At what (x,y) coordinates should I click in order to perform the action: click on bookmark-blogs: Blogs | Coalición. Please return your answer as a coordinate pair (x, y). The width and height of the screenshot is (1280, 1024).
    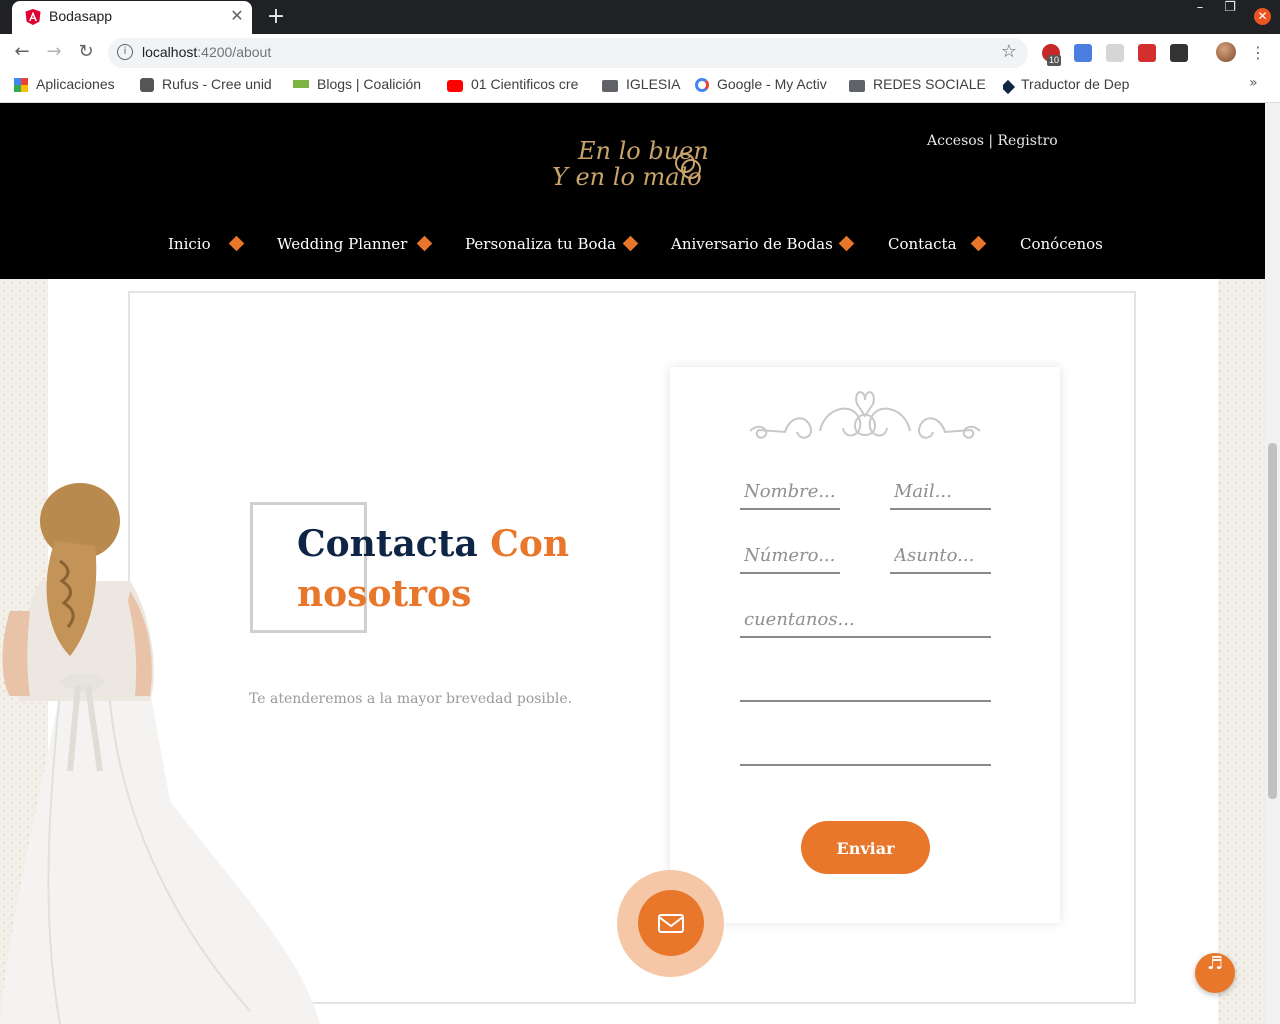
    Looking at the image, I should click on (362, 86).